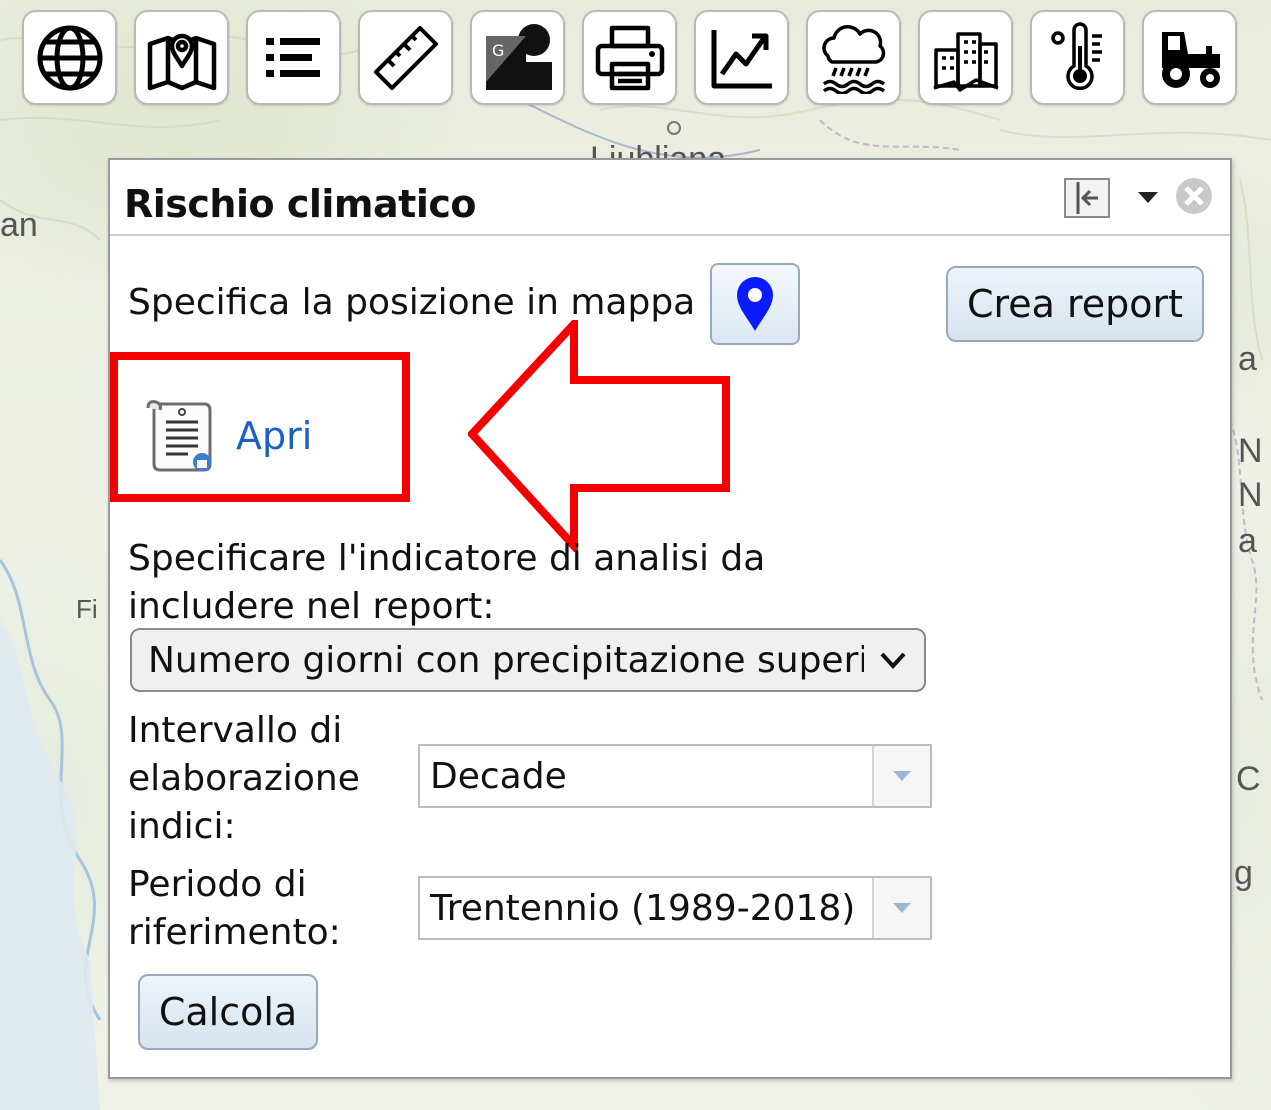  Describe the element at coordinates (447, 558) in the screenshot. I see `indicator-label: Specificare l'indicatore di analisi da` at that location.